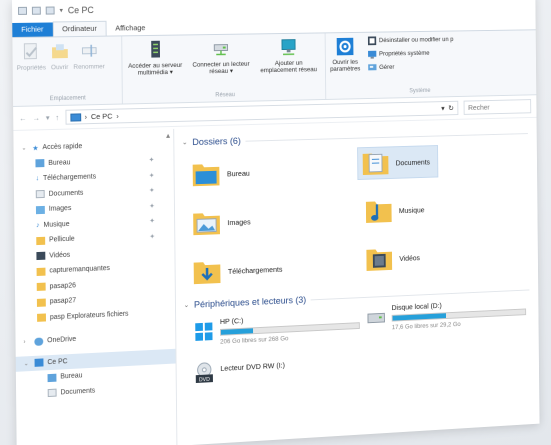  What do you see at coordinates (206, 224) in the screenshot?
I see `pictures-folder-icon` at bounding box center [206, 224].